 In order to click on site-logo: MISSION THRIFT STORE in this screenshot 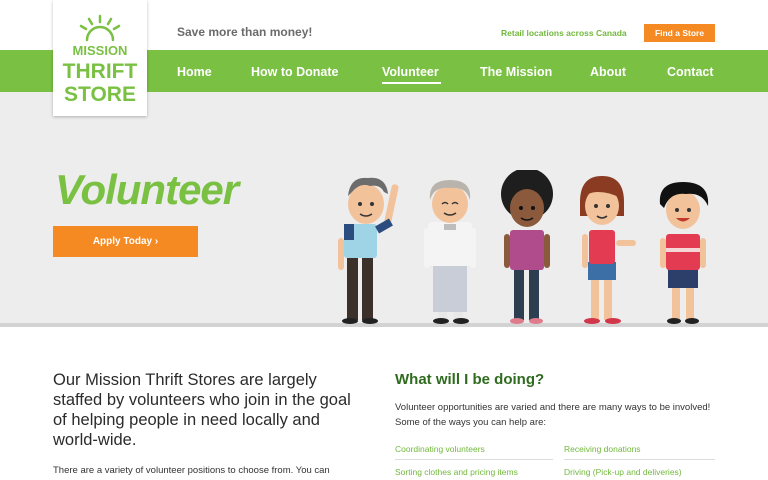, I will do `click(100, 58)`.